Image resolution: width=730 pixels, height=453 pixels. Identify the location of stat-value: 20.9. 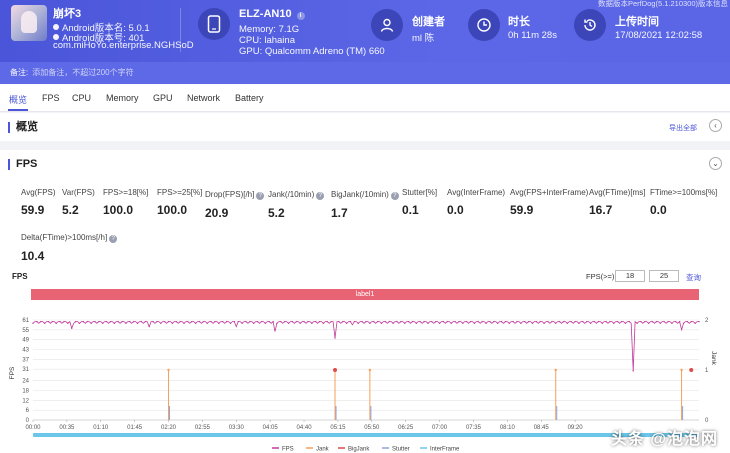
(217, 213).